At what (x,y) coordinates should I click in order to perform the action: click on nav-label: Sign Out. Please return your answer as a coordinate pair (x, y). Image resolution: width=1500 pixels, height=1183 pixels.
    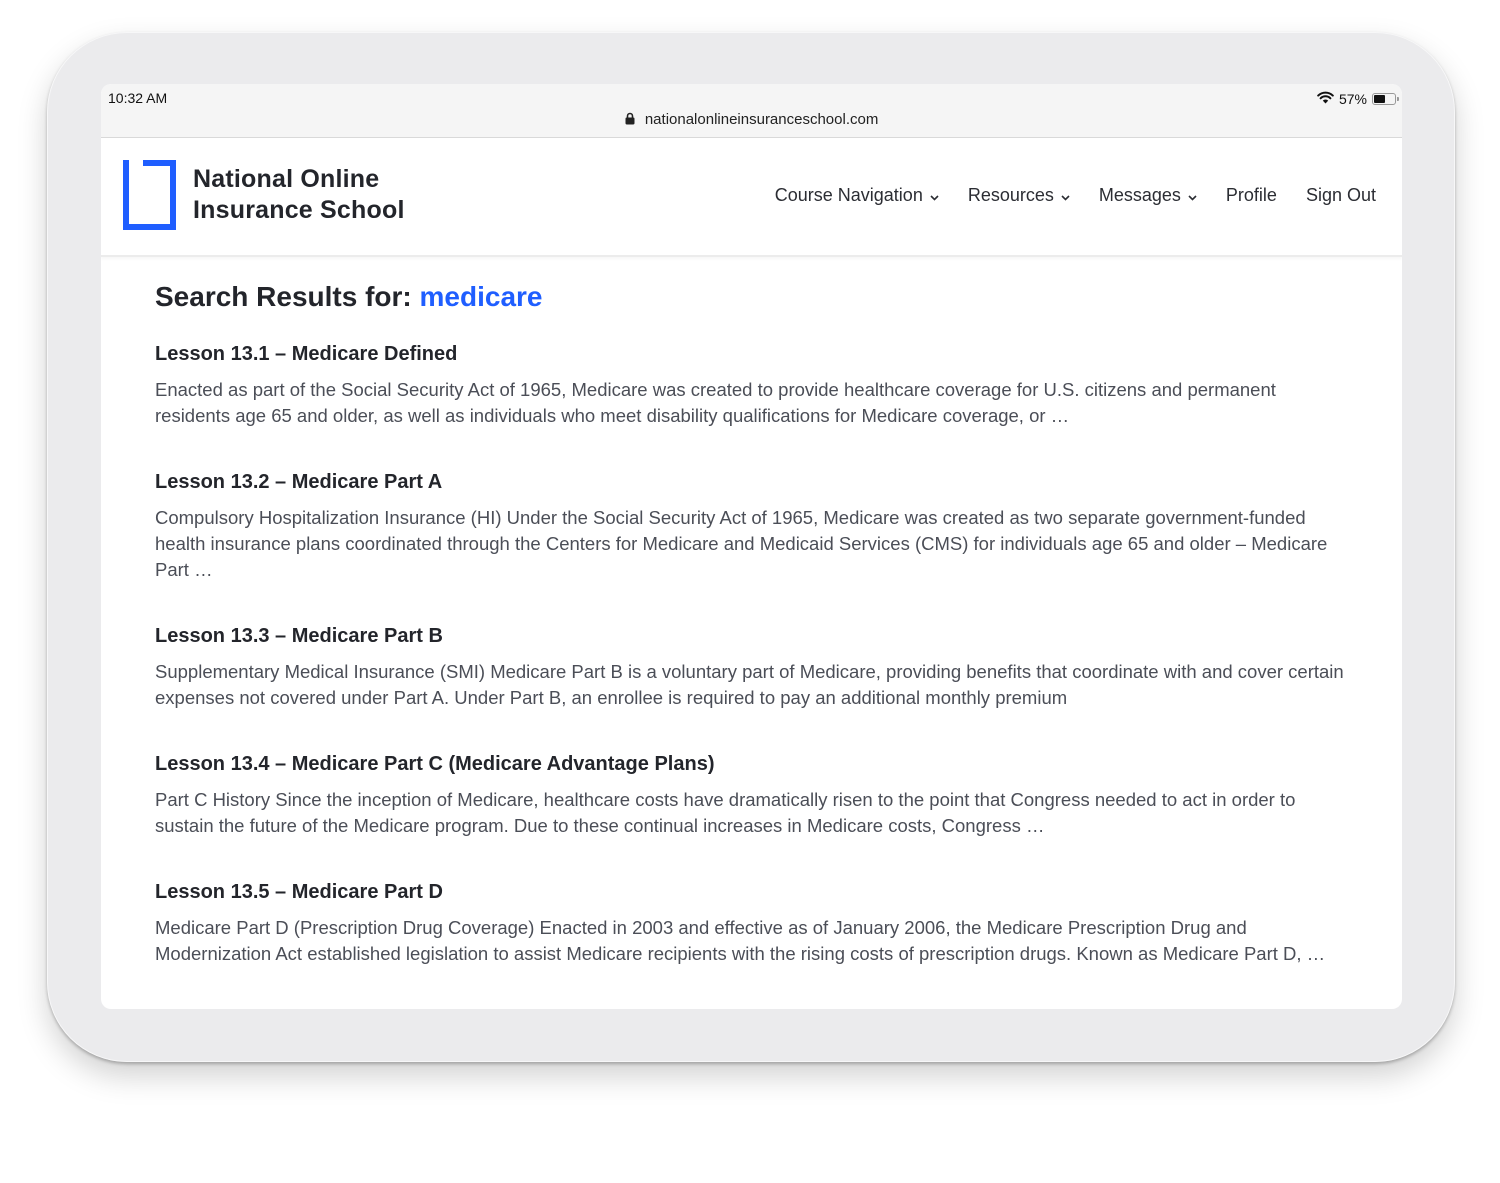
    Looking at the image, I should click on (1340, 195).